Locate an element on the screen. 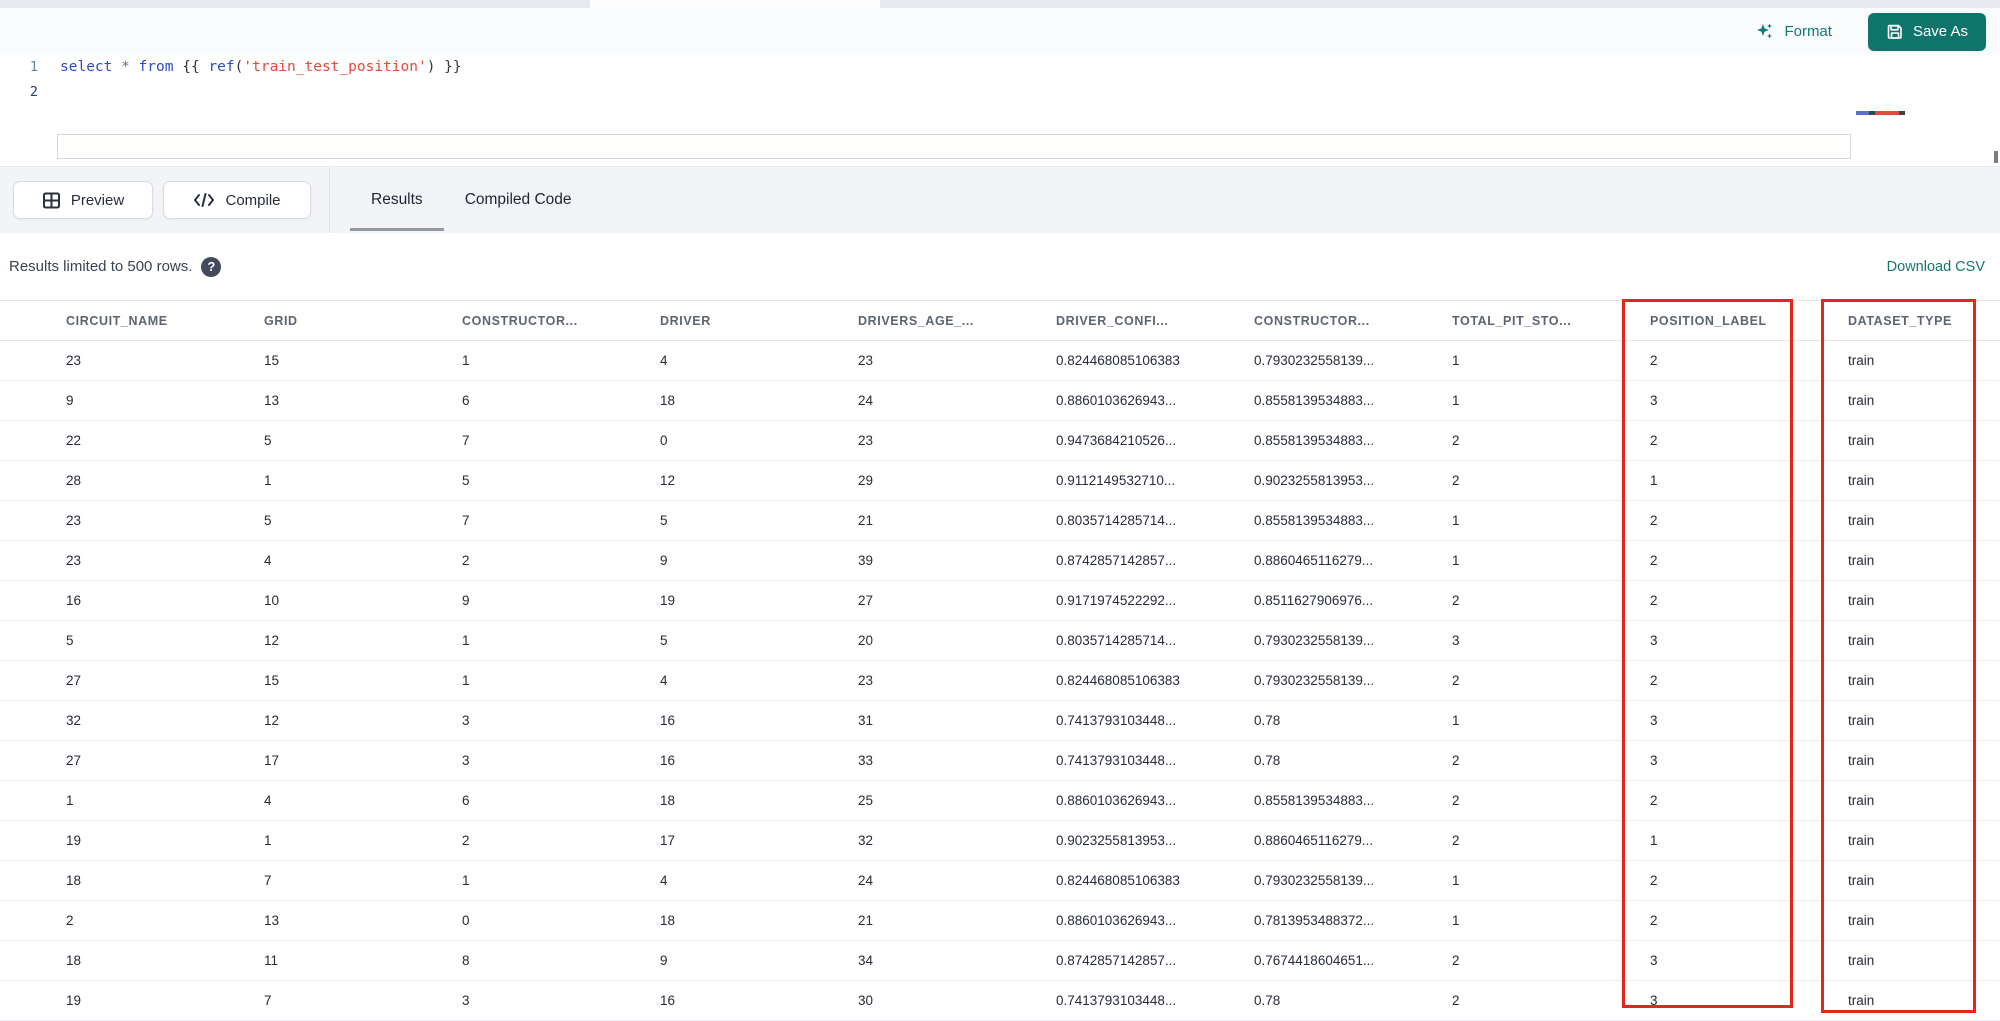 This screenshot has width=2000, height=1021. table-cell: 27 is located at coordinates (74, 760).